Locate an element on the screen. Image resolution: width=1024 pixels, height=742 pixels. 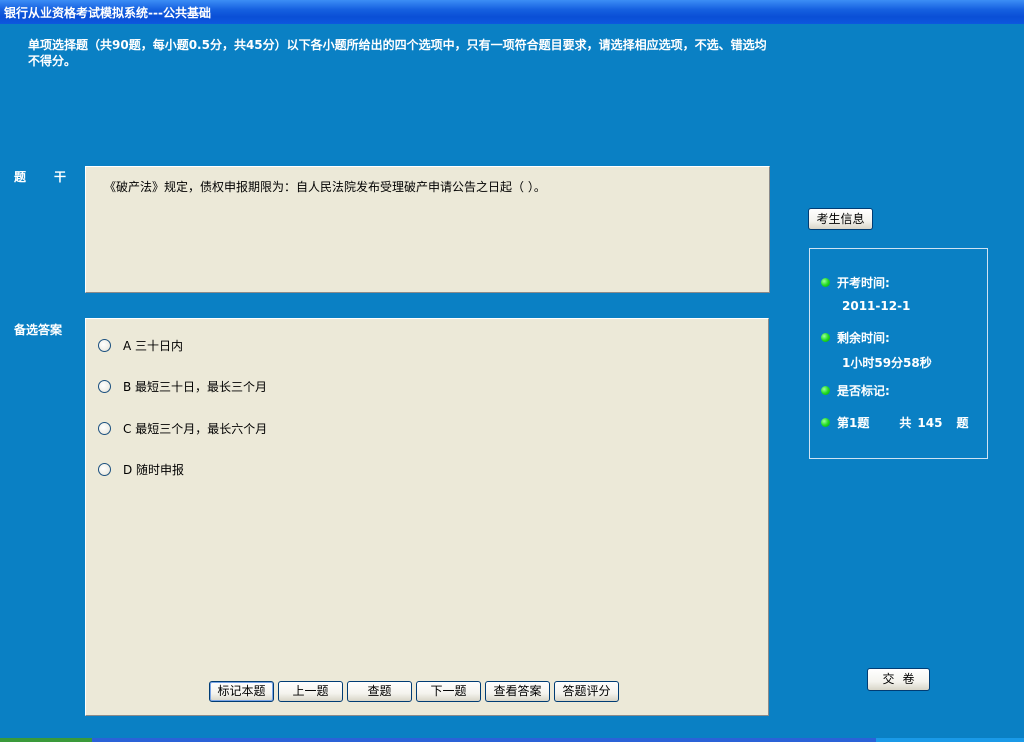
view-answer-button: 查看答案 is located at coordinates (517, 691).